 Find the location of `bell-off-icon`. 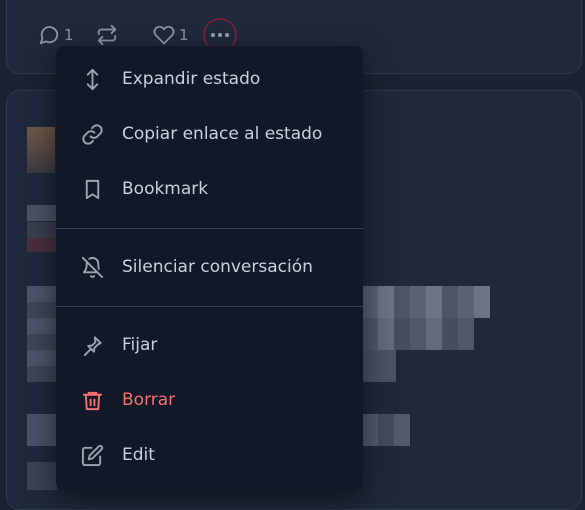

bell-off-icon is located at coordinates (92, 267).